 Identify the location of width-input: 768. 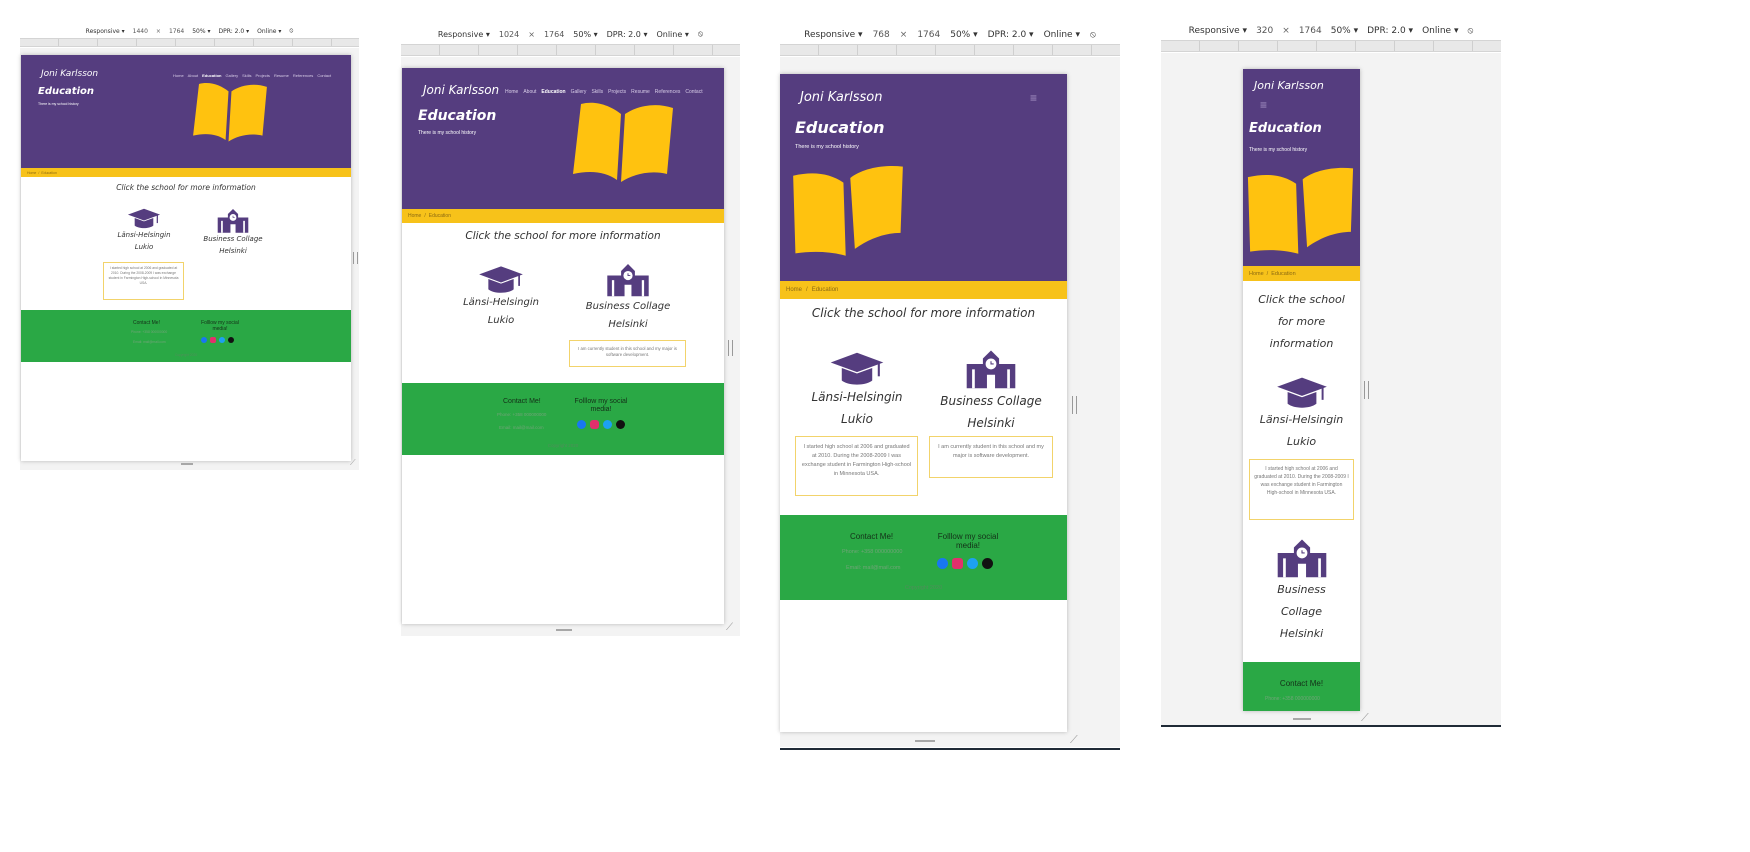
(881, 35).